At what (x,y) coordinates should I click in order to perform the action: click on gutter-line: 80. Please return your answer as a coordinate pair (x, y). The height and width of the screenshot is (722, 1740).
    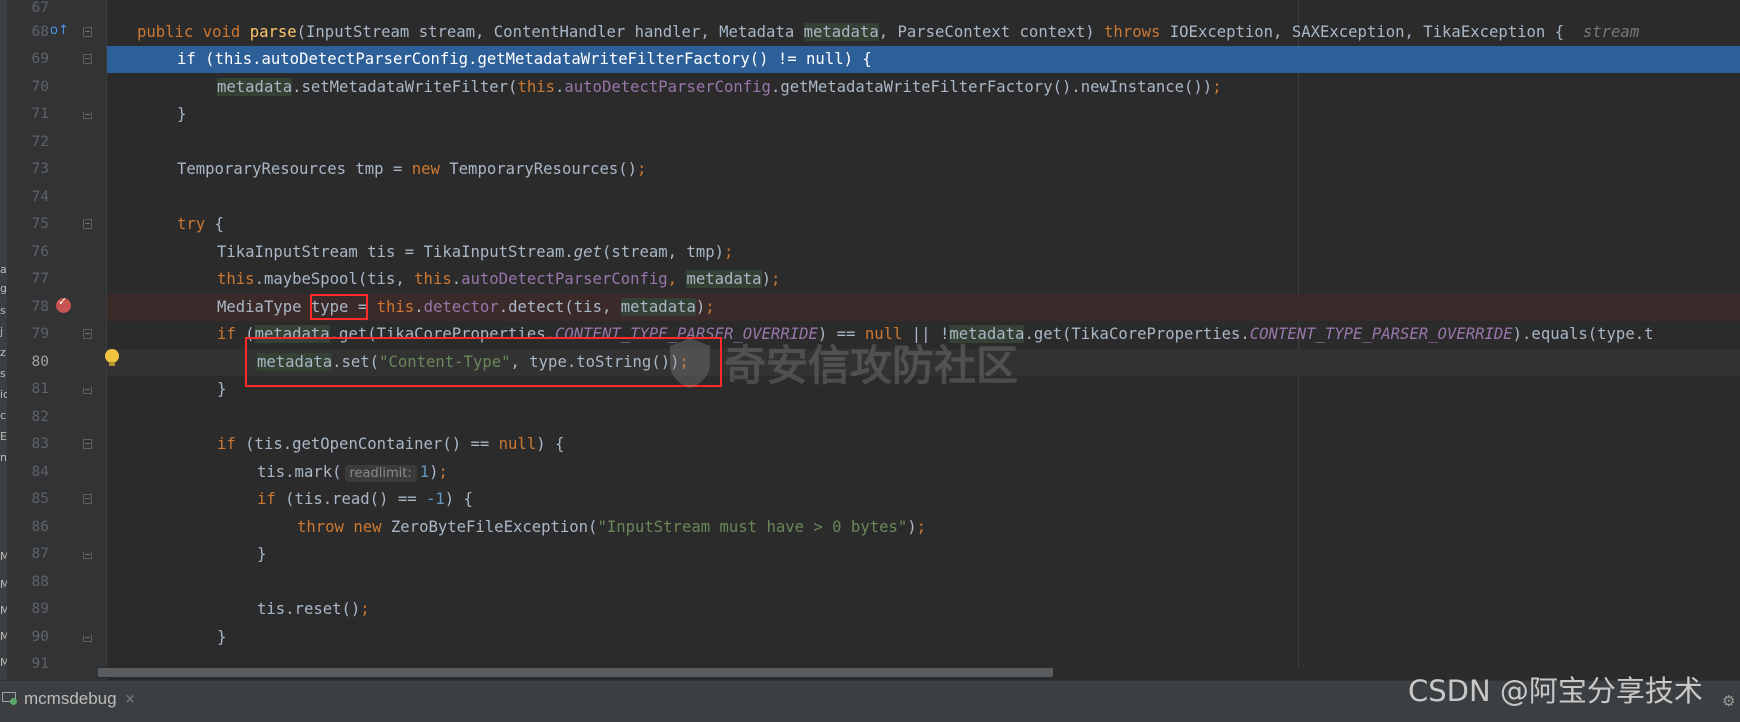
    Looking at the image, I should click on (57, 362).